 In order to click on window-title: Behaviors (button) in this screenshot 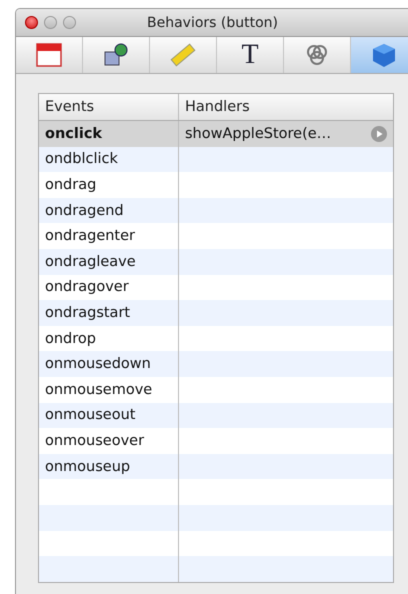, I will do `click(212, 22)`.